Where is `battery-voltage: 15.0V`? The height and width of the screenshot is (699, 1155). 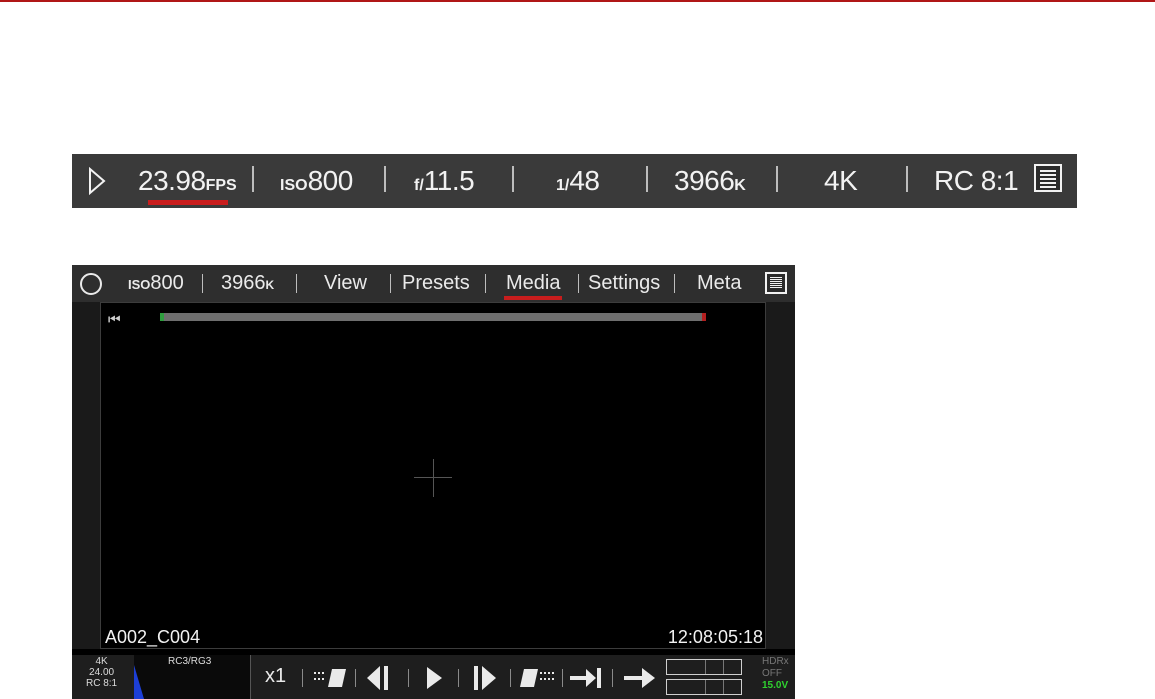
battery-voltage: 15.0V is located at coordinates (775, 685).